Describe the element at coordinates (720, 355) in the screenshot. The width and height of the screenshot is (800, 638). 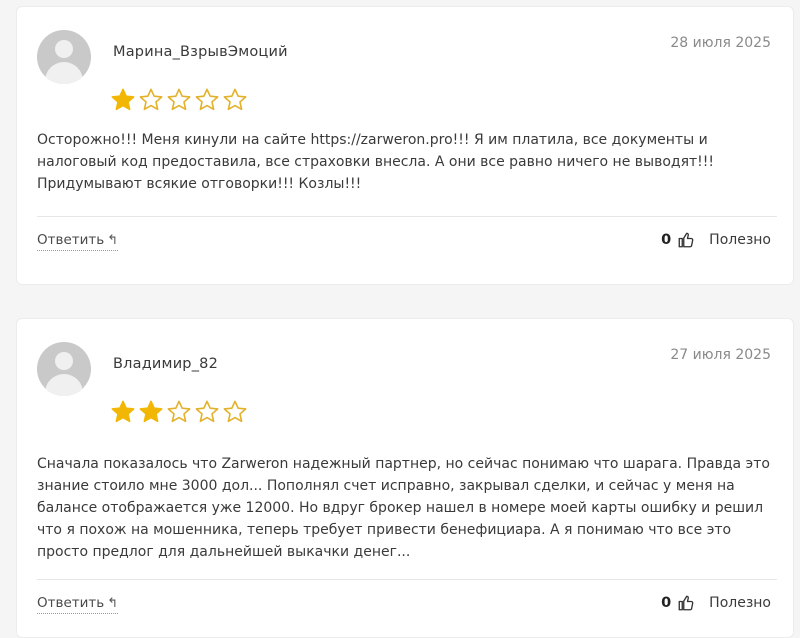
I see `review-date: 27 июля 2025` at that location.